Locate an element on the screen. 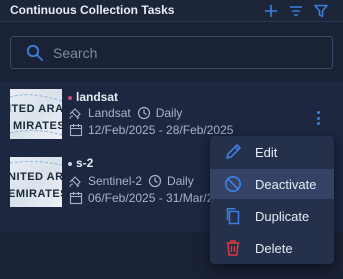 This screenshot has width=343, height=279. panel-title: Continuous Collection Tasks is located at coordinates (92, 10).